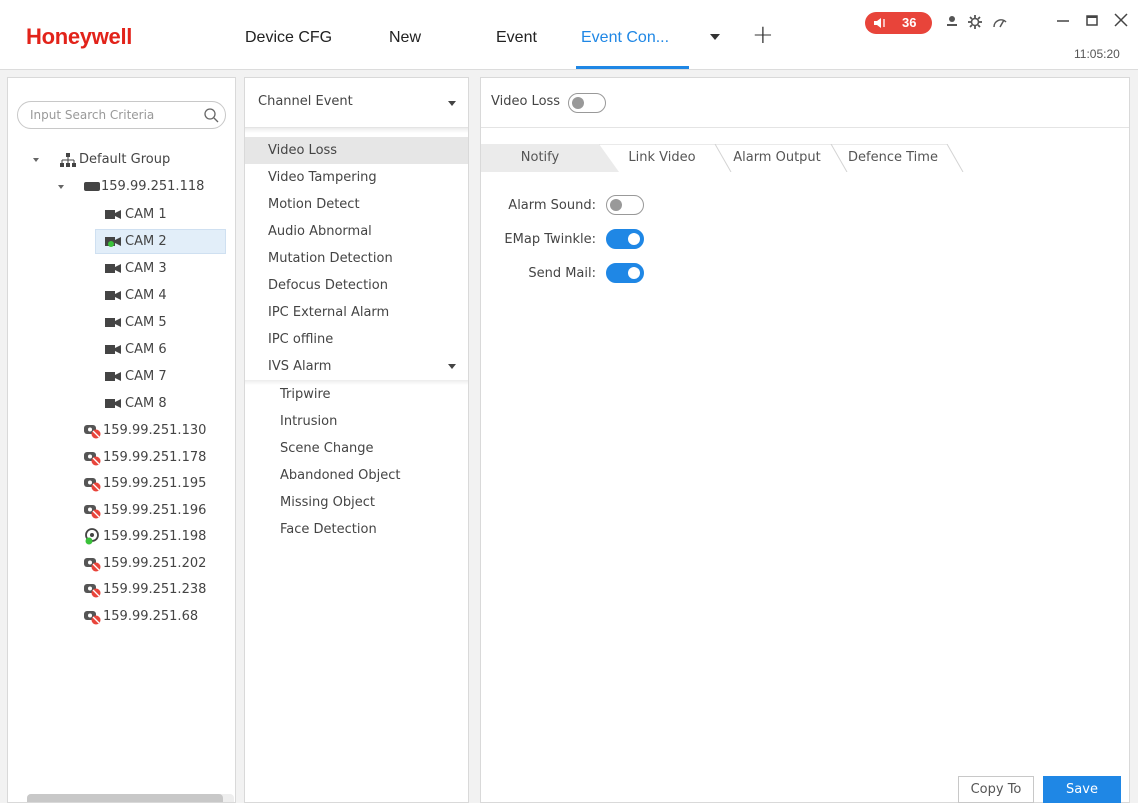 The width and height of the screenshot is (1138, 803). What do you see at coordinates (121, 403) in the screenshot?
I see `tree-node-camera: CAM 8` at bounding box center [121, 403].